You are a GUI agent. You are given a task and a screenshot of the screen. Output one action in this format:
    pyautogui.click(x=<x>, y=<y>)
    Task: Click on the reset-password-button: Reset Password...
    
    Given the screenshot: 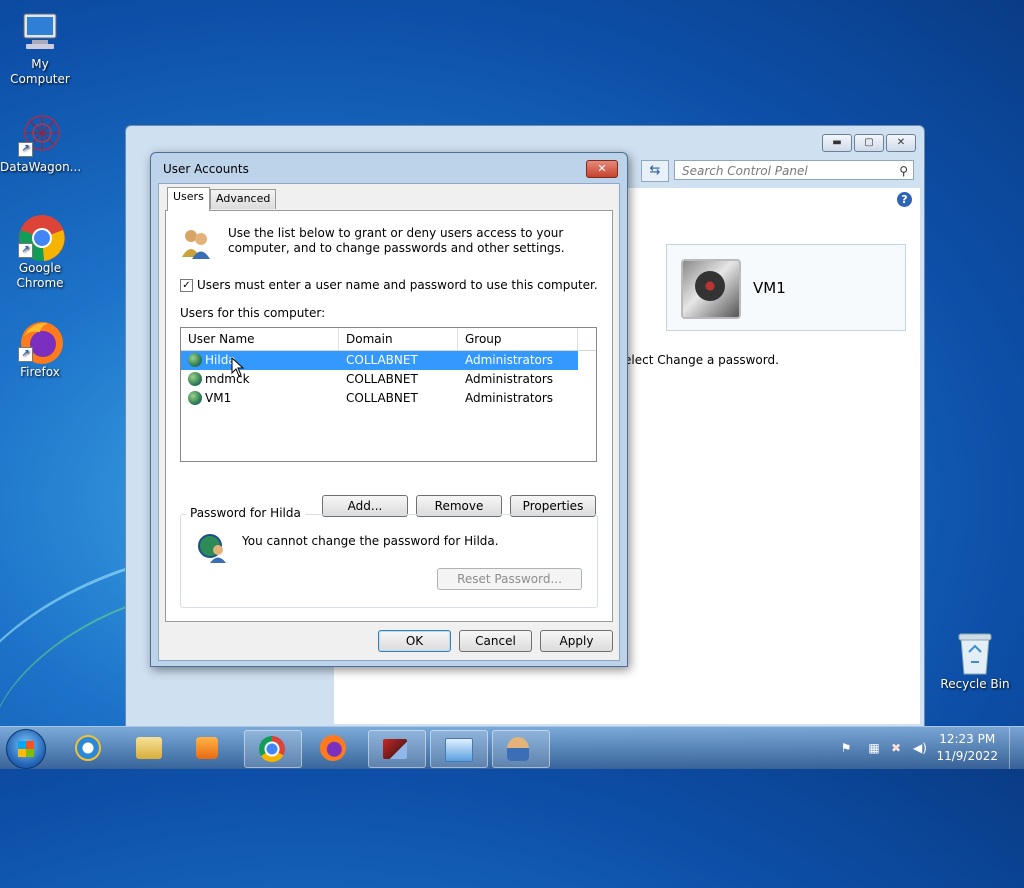 What is the action you would take?
    pyautogui.click(x=509, y=579)
    